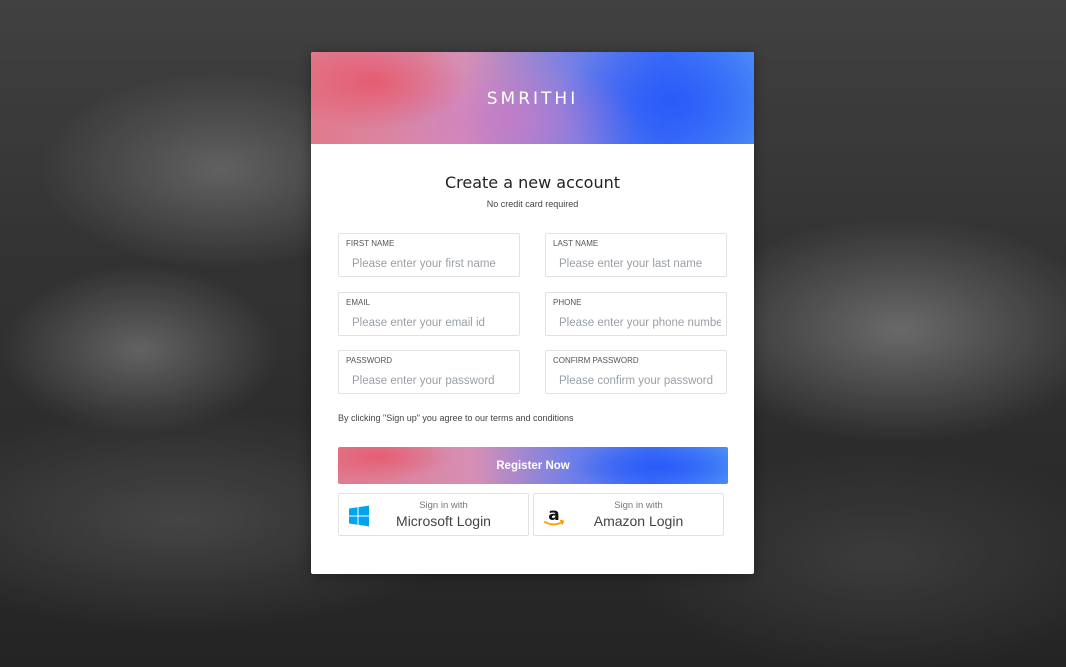 This screenshot has height=667, width=1066. Describe the element at coordinates (433, 264) in the screenshot. I see `first-name-input` at that location.